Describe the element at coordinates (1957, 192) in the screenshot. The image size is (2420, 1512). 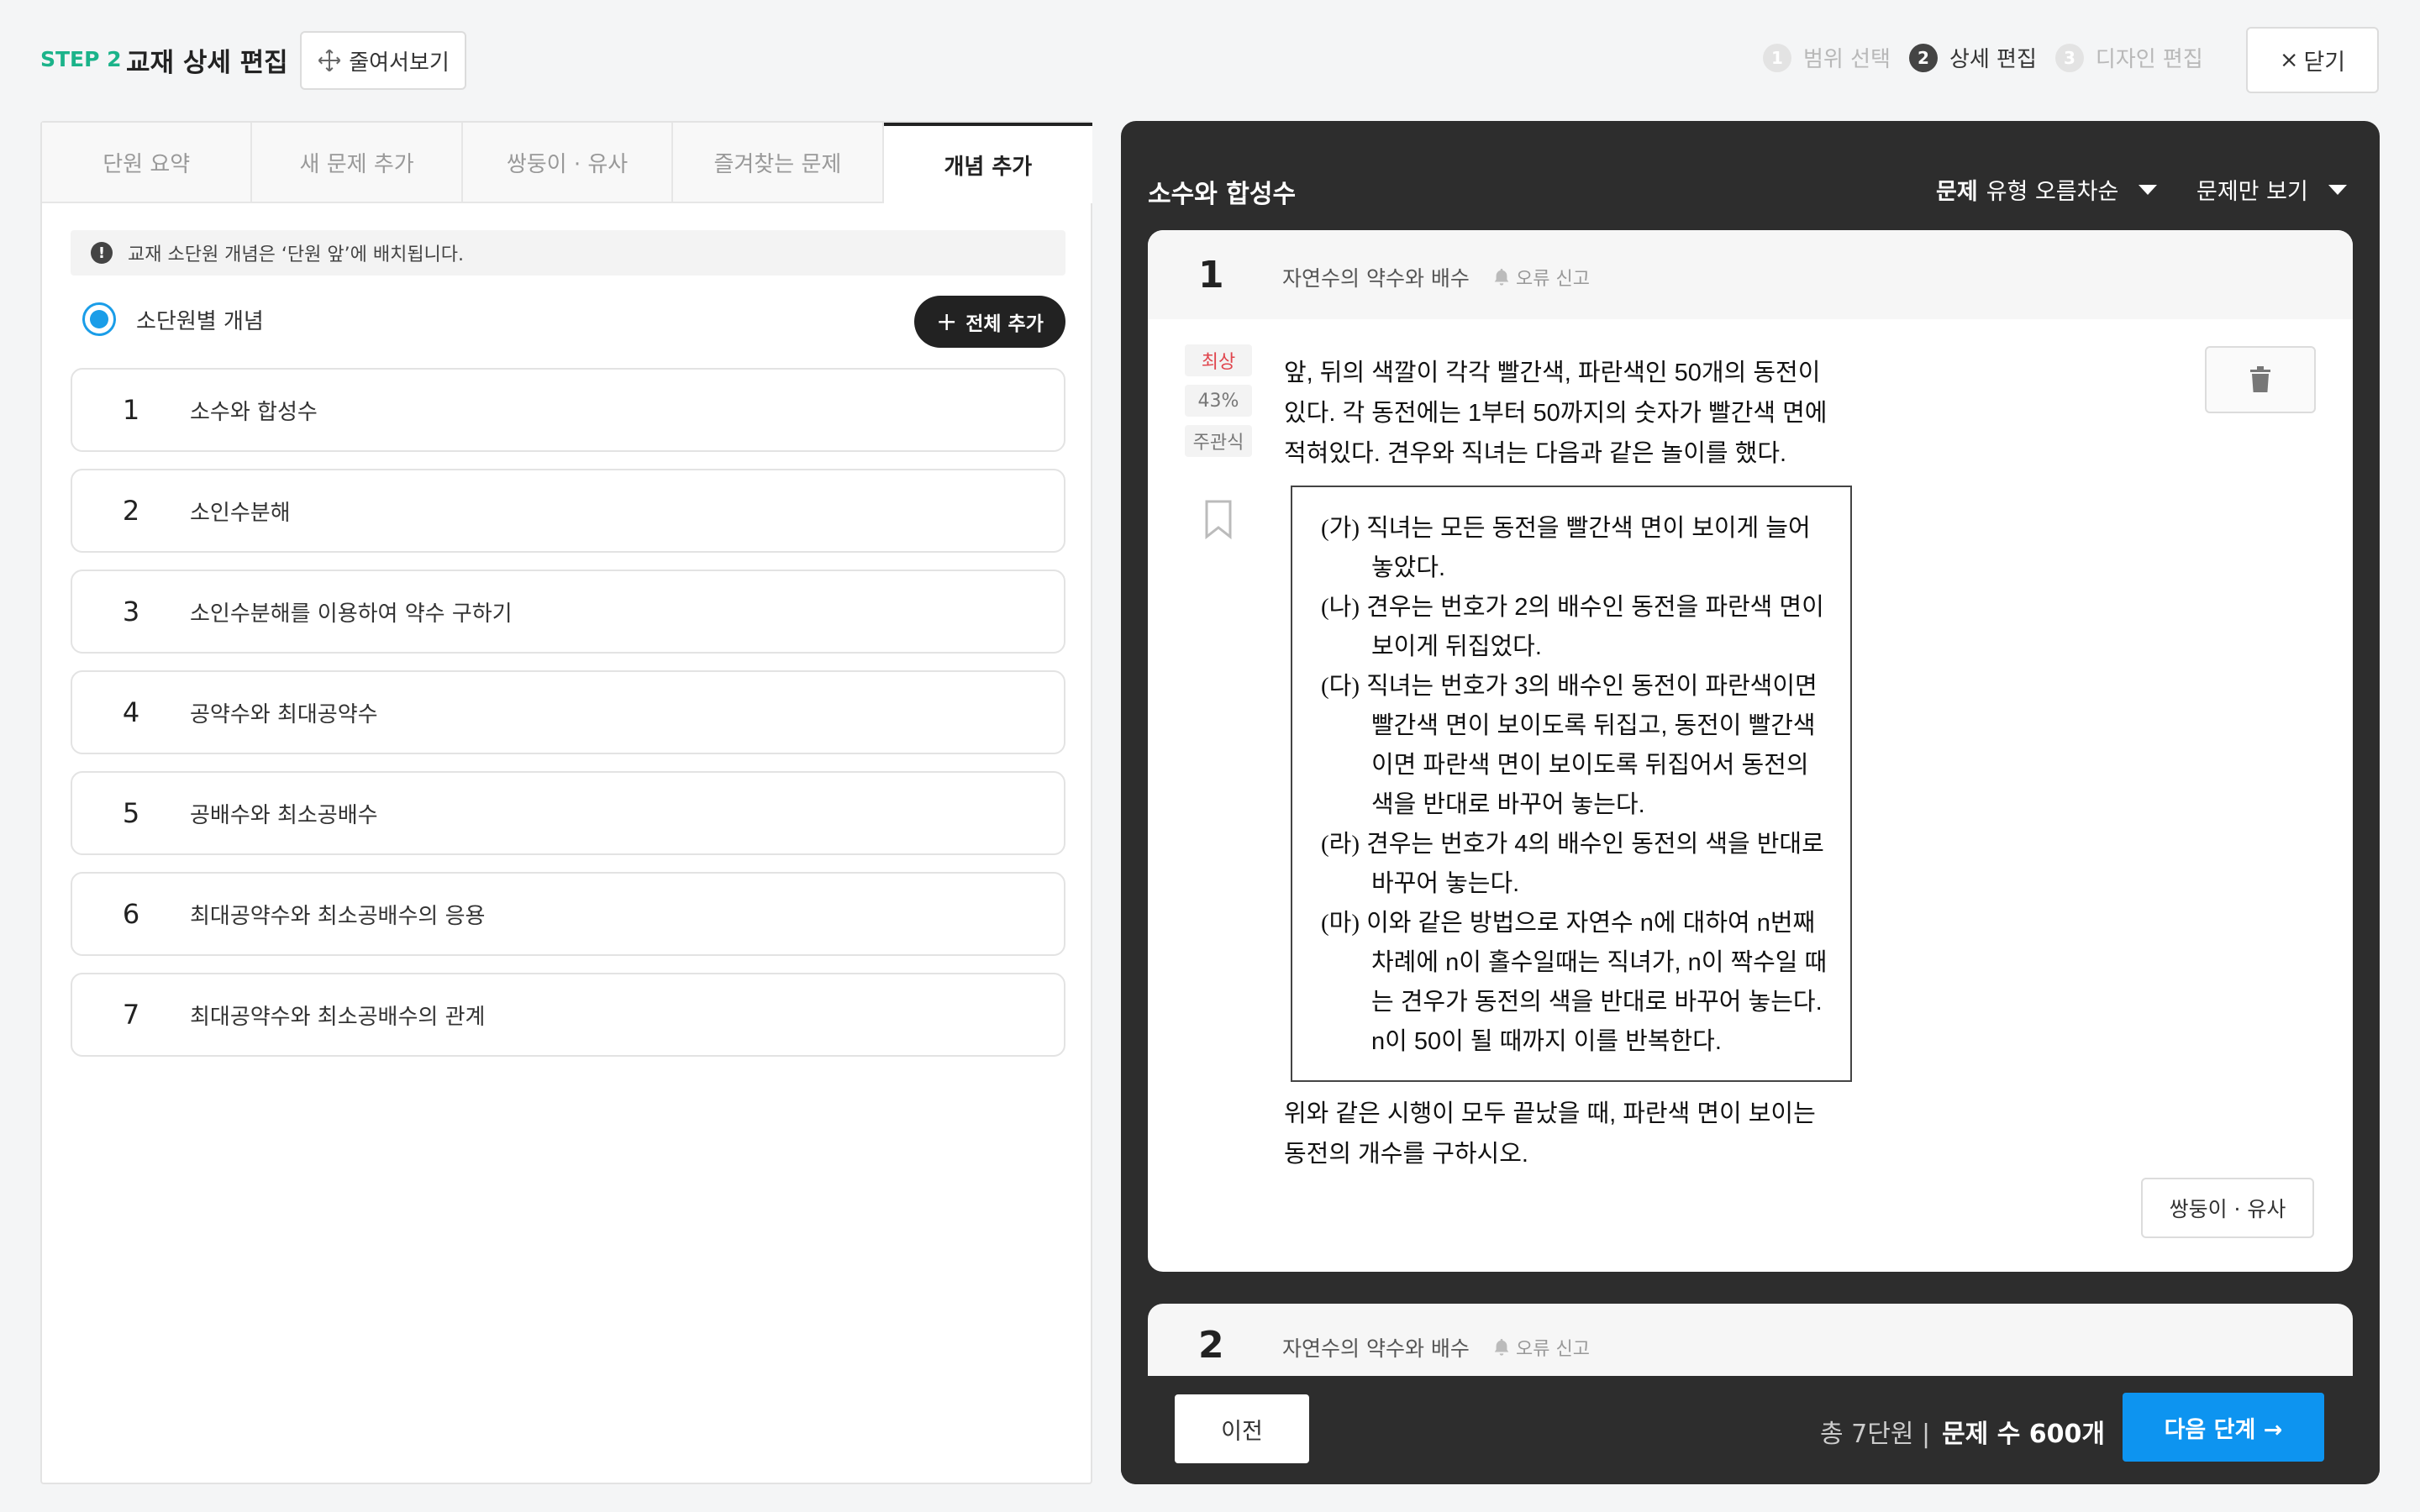
I see `sort-prefix: 문제` at that location.